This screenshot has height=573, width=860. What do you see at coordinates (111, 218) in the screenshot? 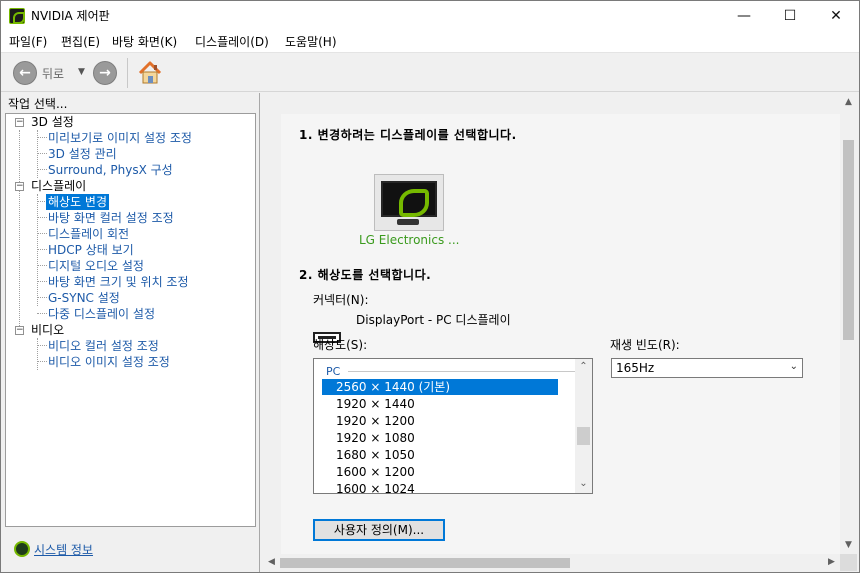
I see `tree-item-desktop-color: 바탕 화면 컬러 설정 조정` at bounding box center [111, 218].